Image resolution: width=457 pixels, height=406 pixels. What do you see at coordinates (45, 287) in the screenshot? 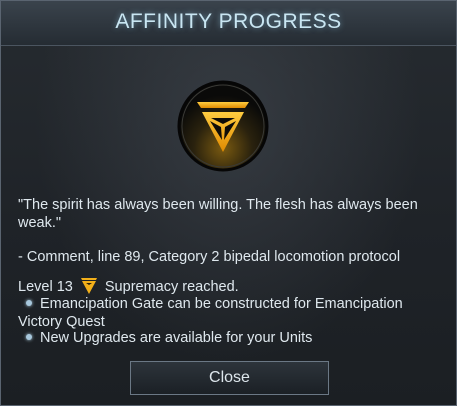
I see `level-label: Level 13` at bounding box center [45, 287].